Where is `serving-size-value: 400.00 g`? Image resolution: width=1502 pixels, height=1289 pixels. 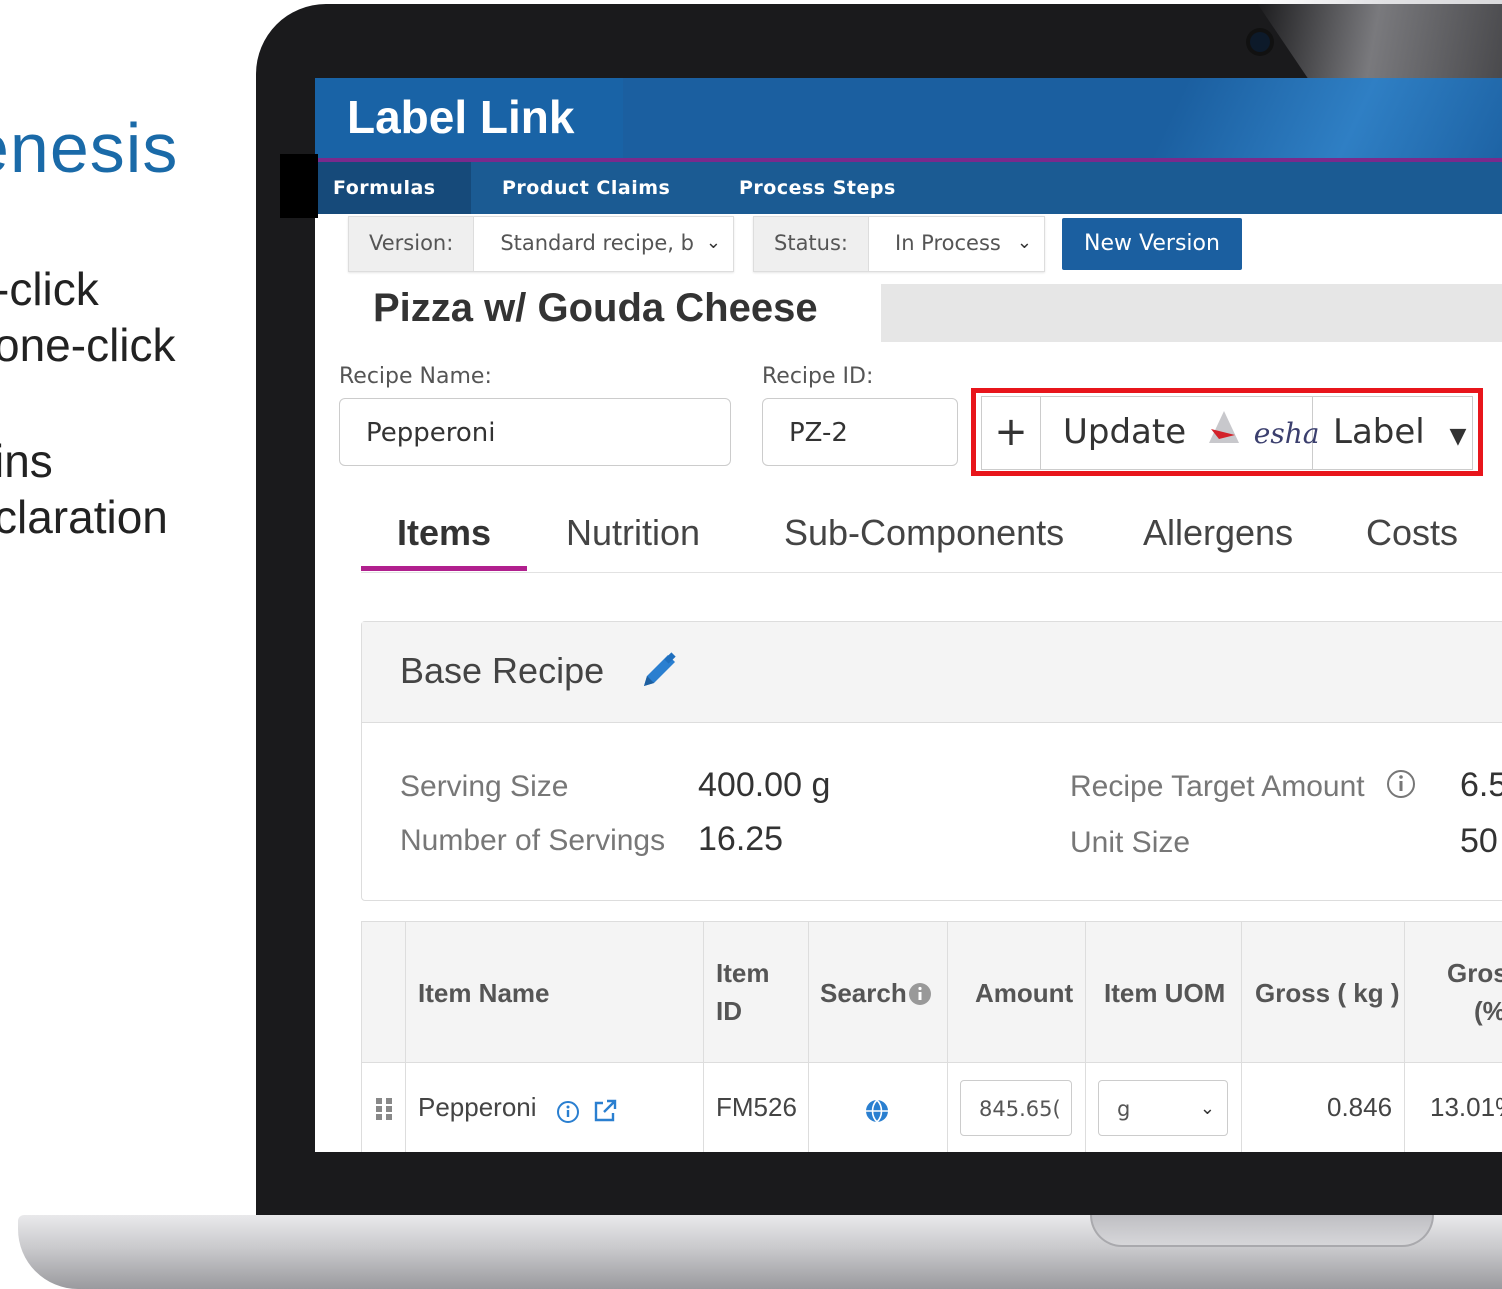 serving-size-value: 400.00 g is located at coordinates (764, 785).